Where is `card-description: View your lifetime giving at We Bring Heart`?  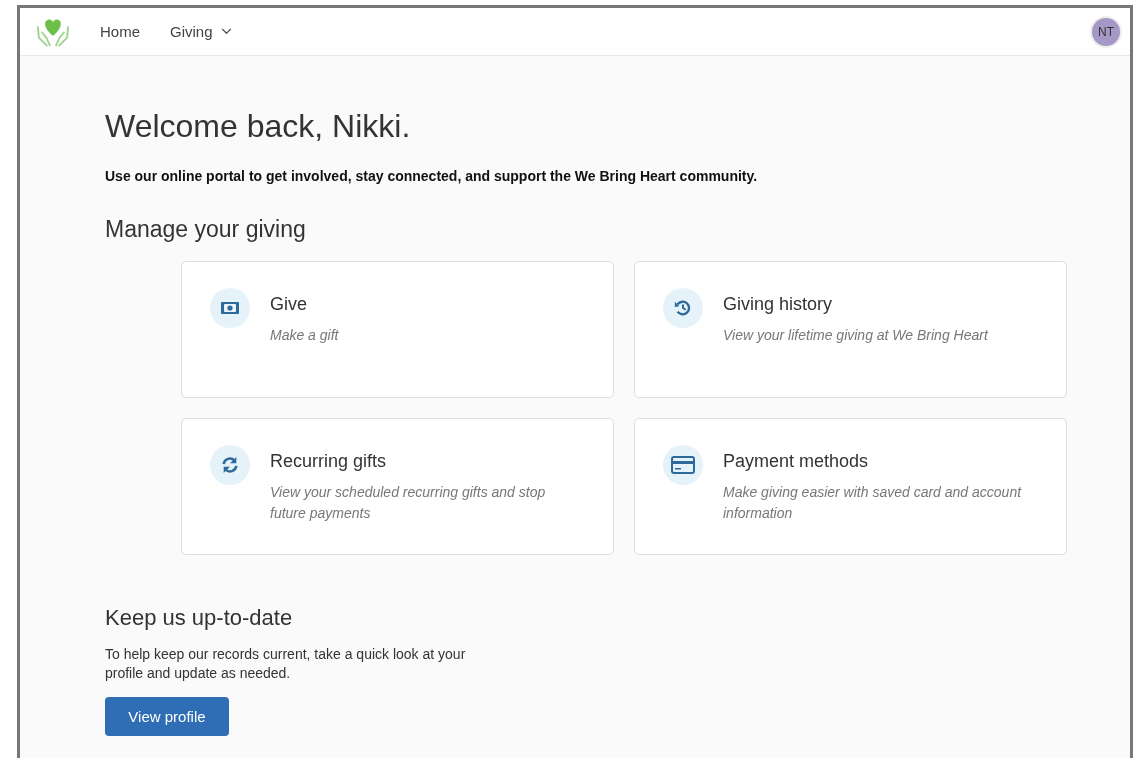
card-description: View your lifetime giving at We Bring Heart is located at coordinates (856, 335).